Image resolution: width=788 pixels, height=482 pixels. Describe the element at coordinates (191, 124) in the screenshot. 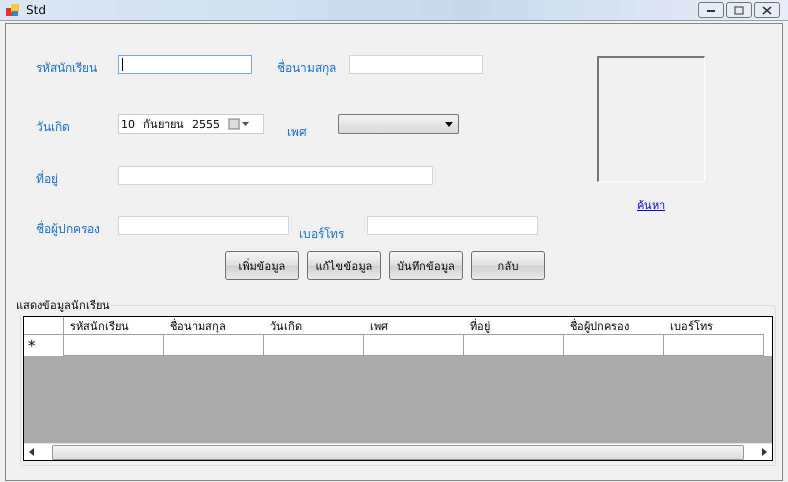

I see `date-picker: 10 กันยายน 2555` at that location.